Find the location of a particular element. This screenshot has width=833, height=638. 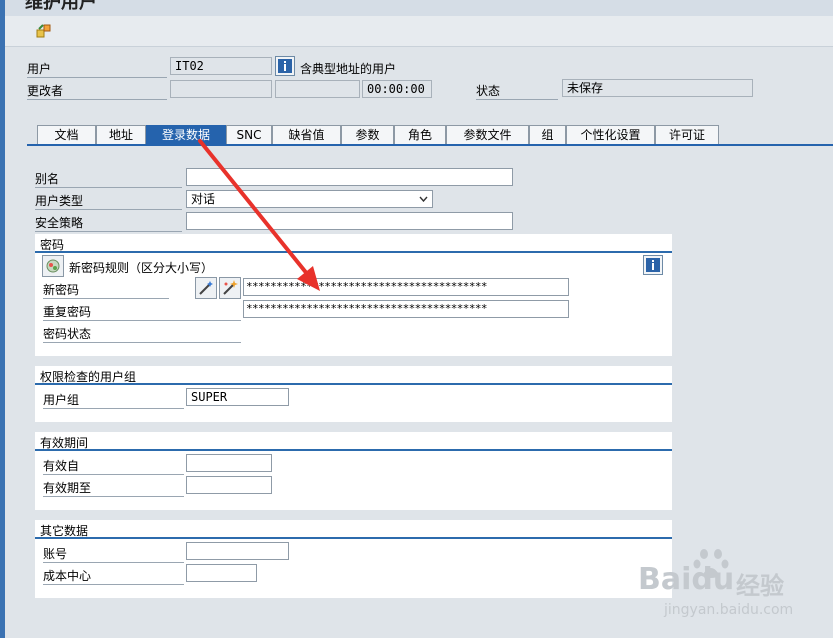

annotation-arrow is located at coordinates (259, 215).